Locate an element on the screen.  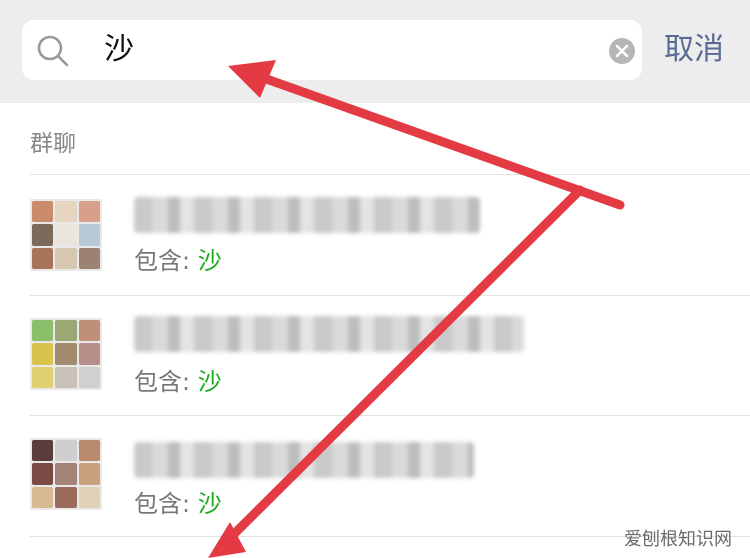
search-query: 沙 is located at coordinates (119, 50).